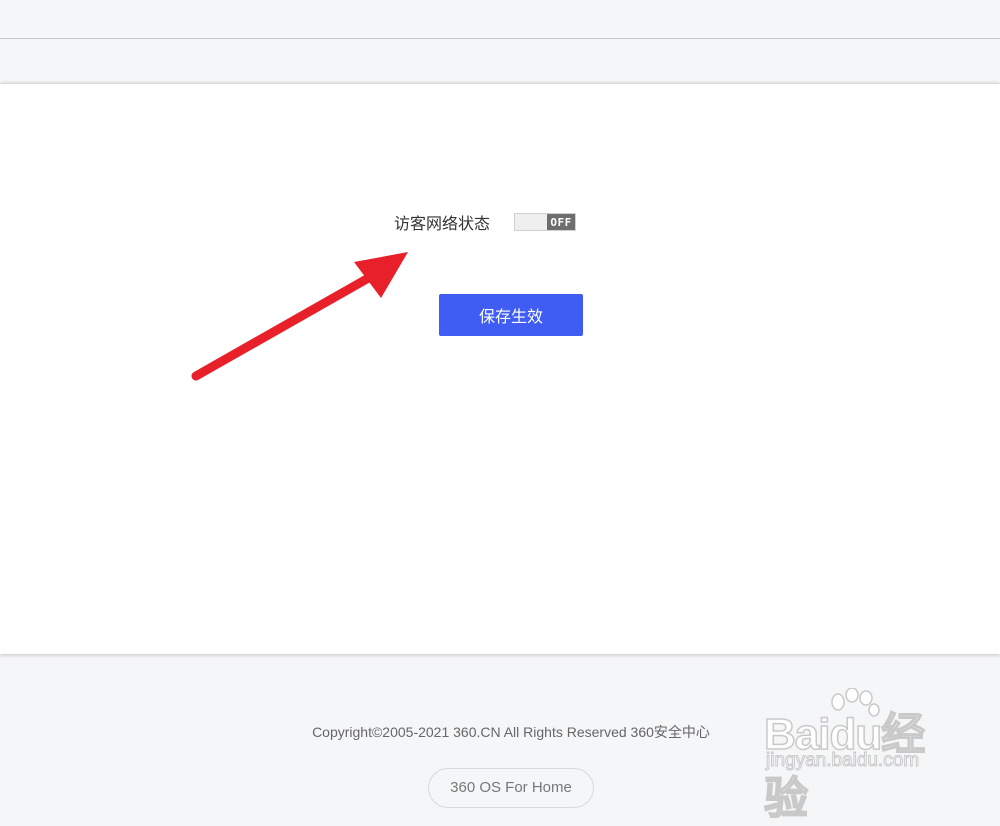 Image resolution: width=1000 pixels, height=826 pixels. I want to click on top-bar, so click(500, 19).